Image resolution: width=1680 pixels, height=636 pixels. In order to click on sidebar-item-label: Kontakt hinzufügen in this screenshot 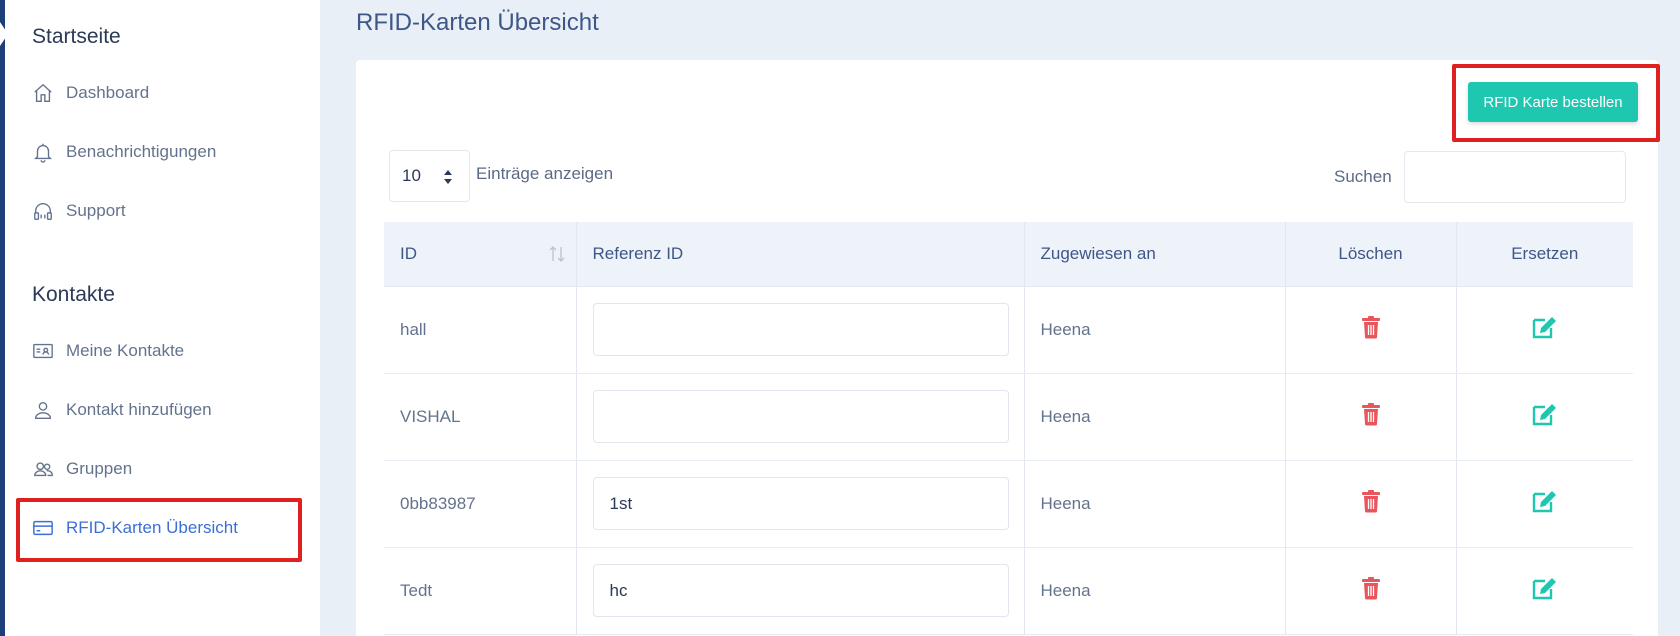, I will do `click(139, 409)`.